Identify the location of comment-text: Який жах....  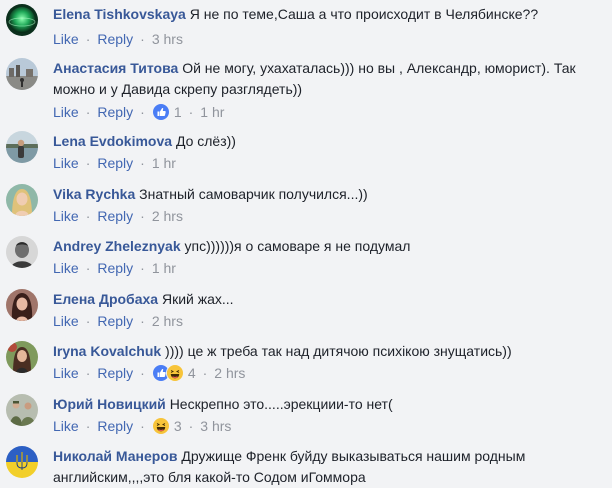
(197, 299).